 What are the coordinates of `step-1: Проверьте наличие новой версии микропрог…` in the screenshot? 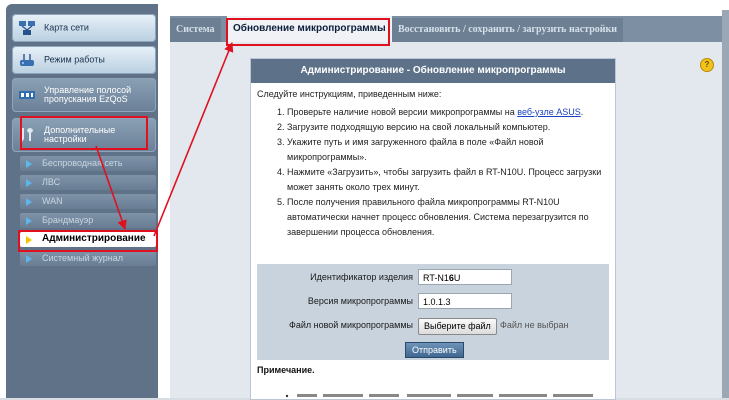 It's located at (451, 112).